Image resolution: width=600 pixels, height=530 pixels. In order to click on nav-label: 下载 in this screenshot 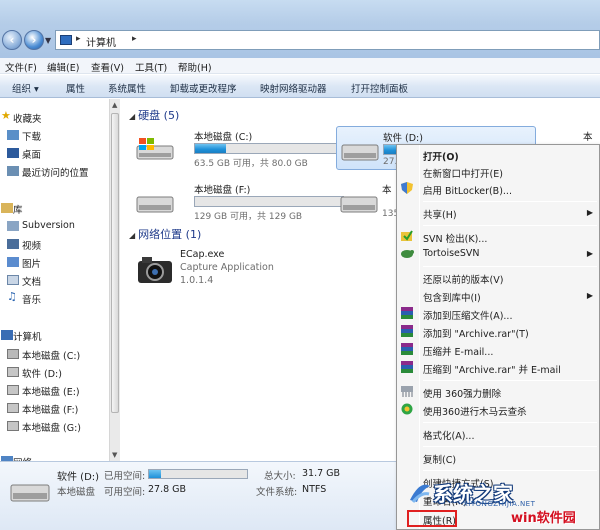, I will do `click(32, 137)`.